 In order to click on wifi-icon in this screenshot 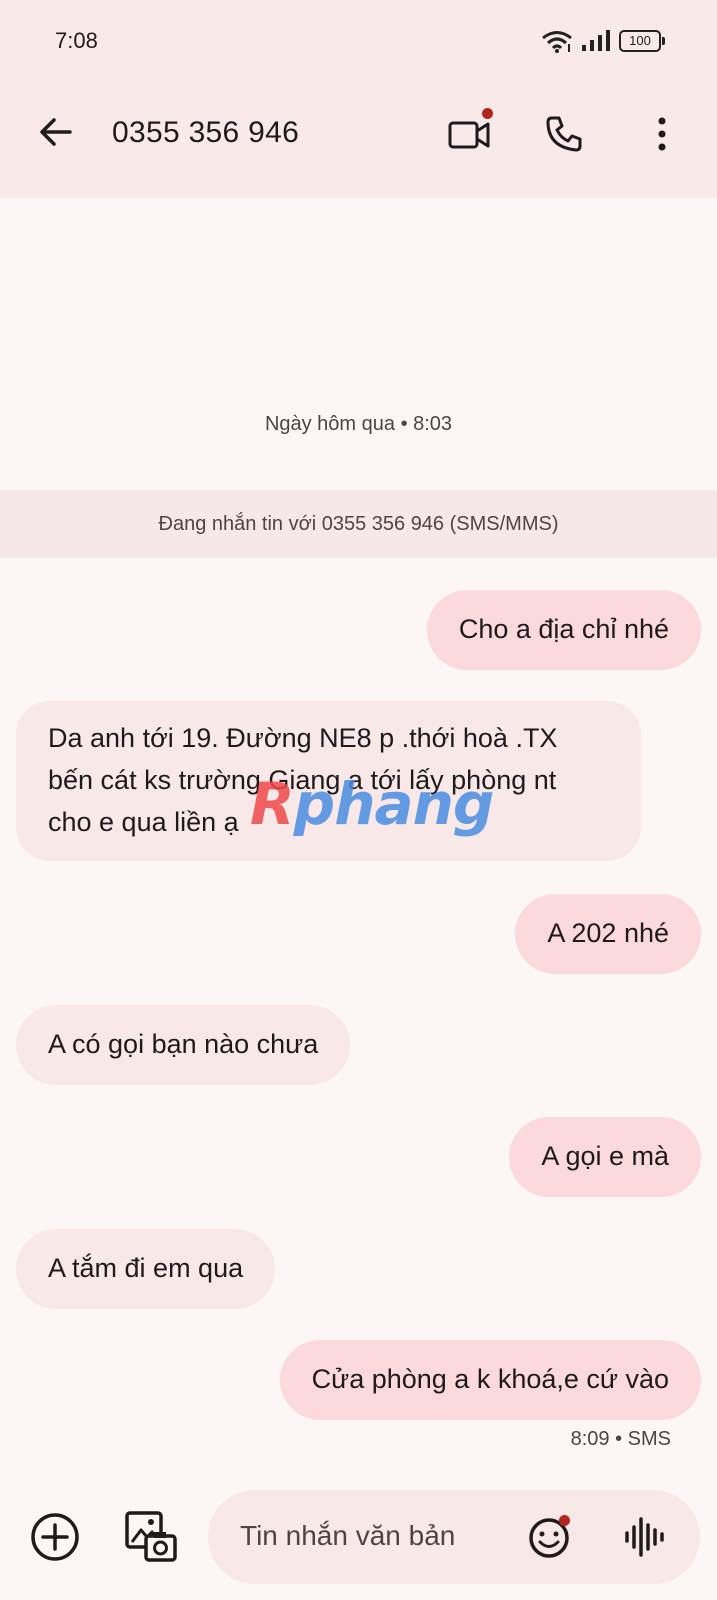, I will do `click(557, 42)`.